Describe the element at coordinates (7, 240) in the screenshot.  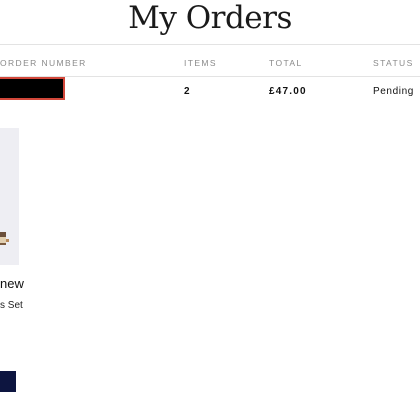
I see `product-tag` at that location.